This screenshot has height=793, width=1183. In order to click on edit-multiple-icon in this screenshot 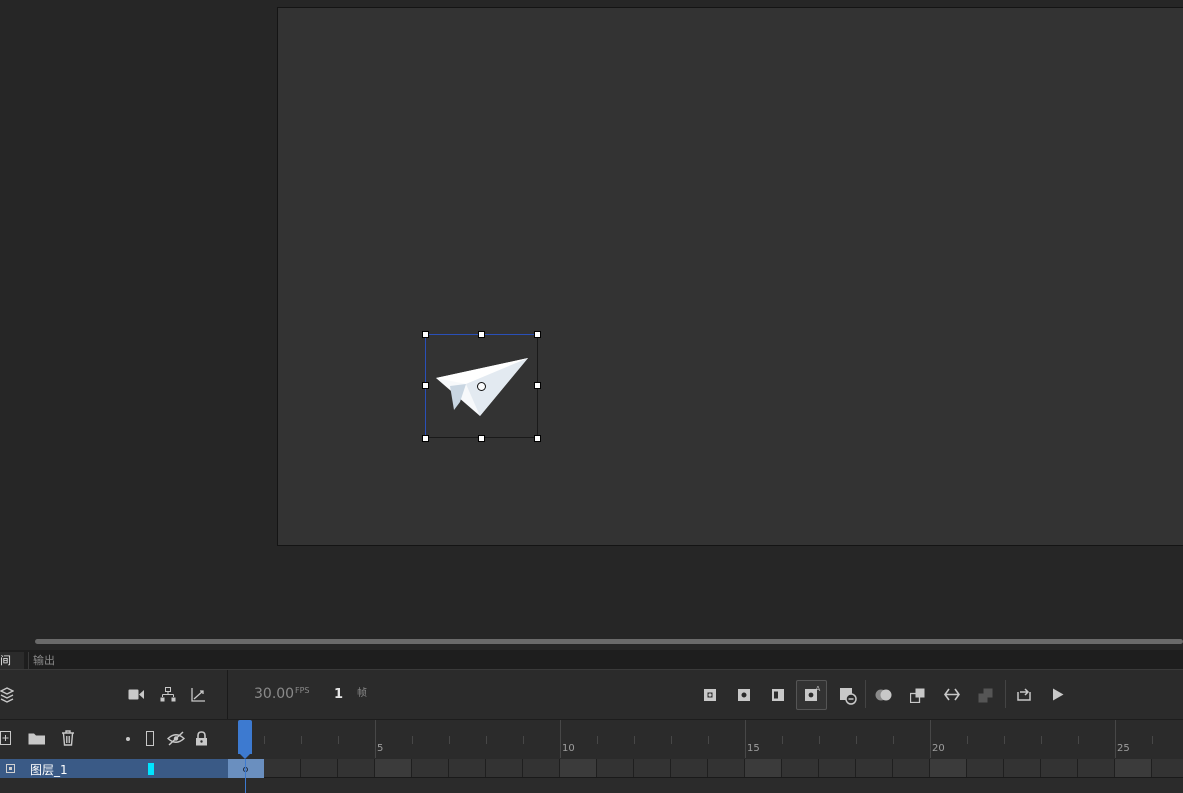, I will do `click(778, 695)`.